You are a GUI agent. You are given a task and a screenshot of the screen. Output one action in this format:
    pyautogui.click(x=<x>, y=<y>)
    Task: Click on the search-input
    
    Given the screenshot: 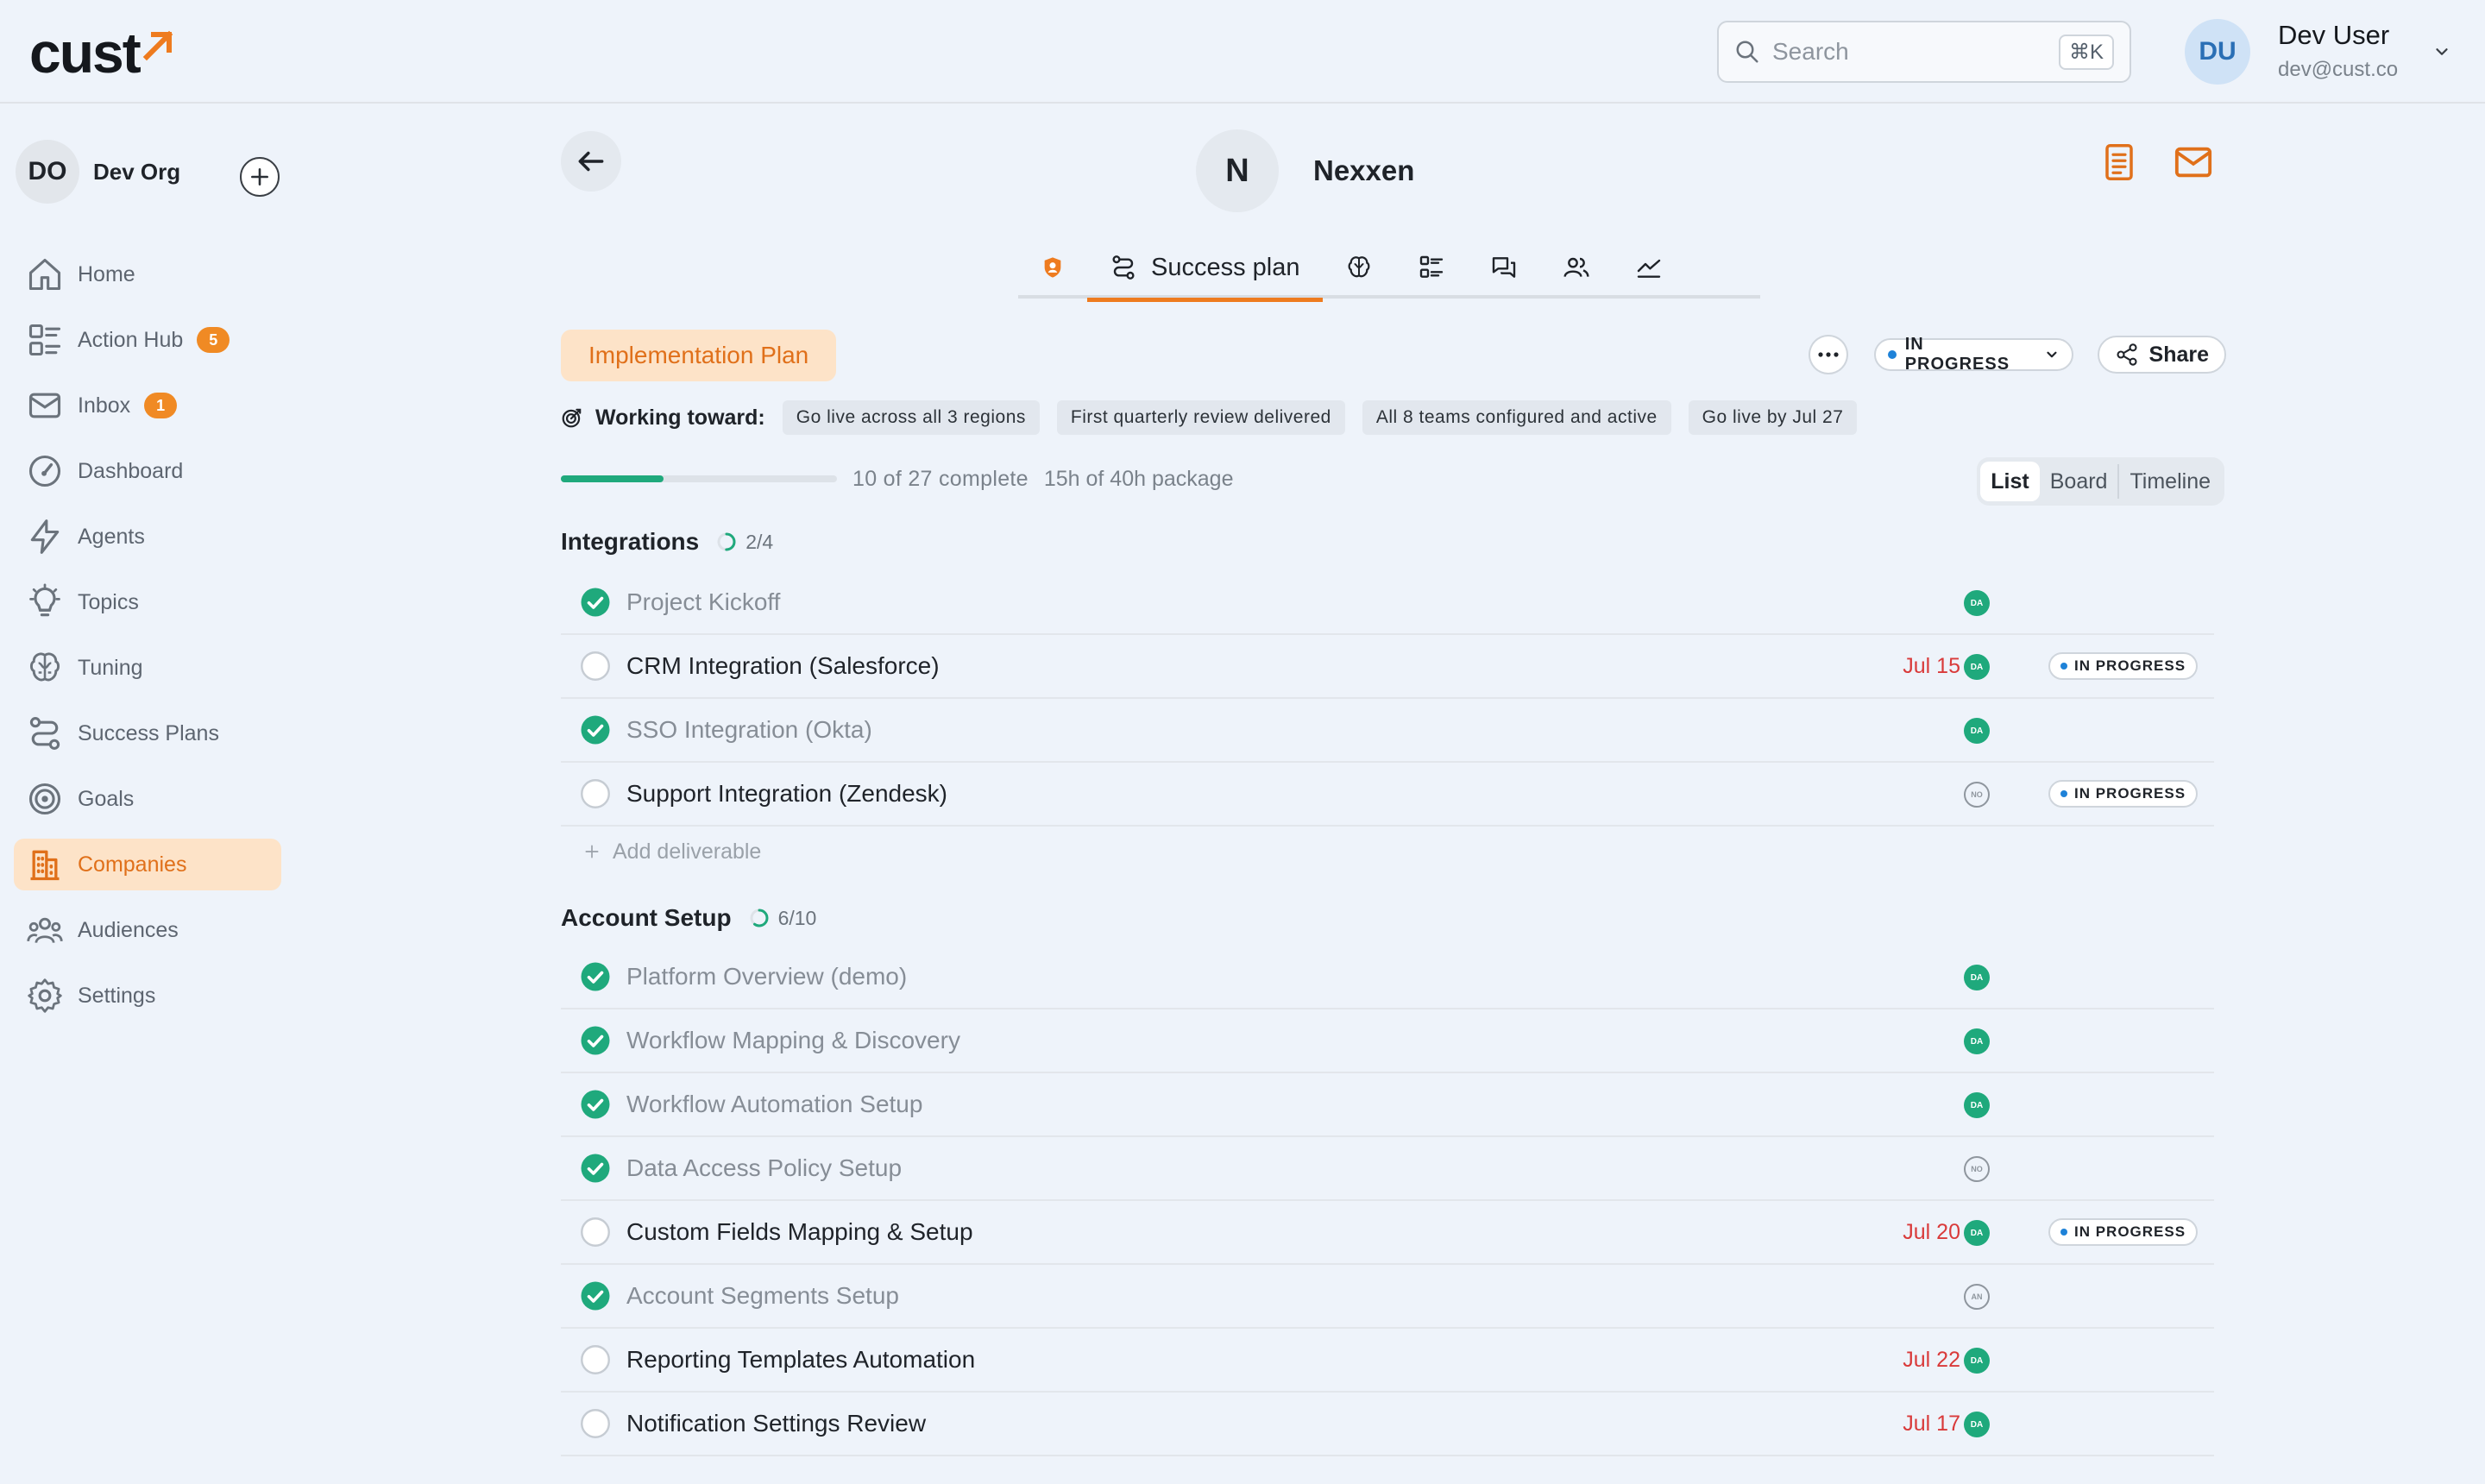 What is the action you would take?
    pyautogui.click(x=1915, y=52)
    